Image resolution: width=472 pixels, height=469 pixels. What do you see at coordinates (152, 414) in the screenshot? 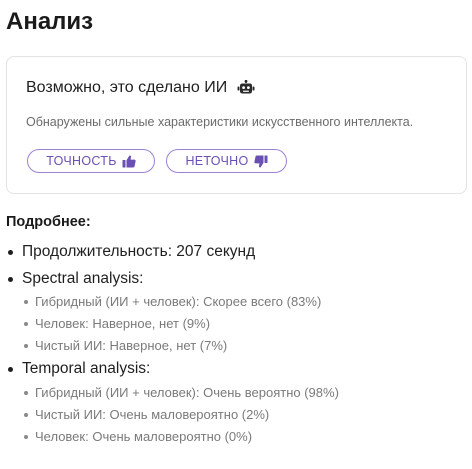
I see `temporal-result-text: Чистый ИИ: Очень маловероятно (2%)` at bounding box center [152, 414].